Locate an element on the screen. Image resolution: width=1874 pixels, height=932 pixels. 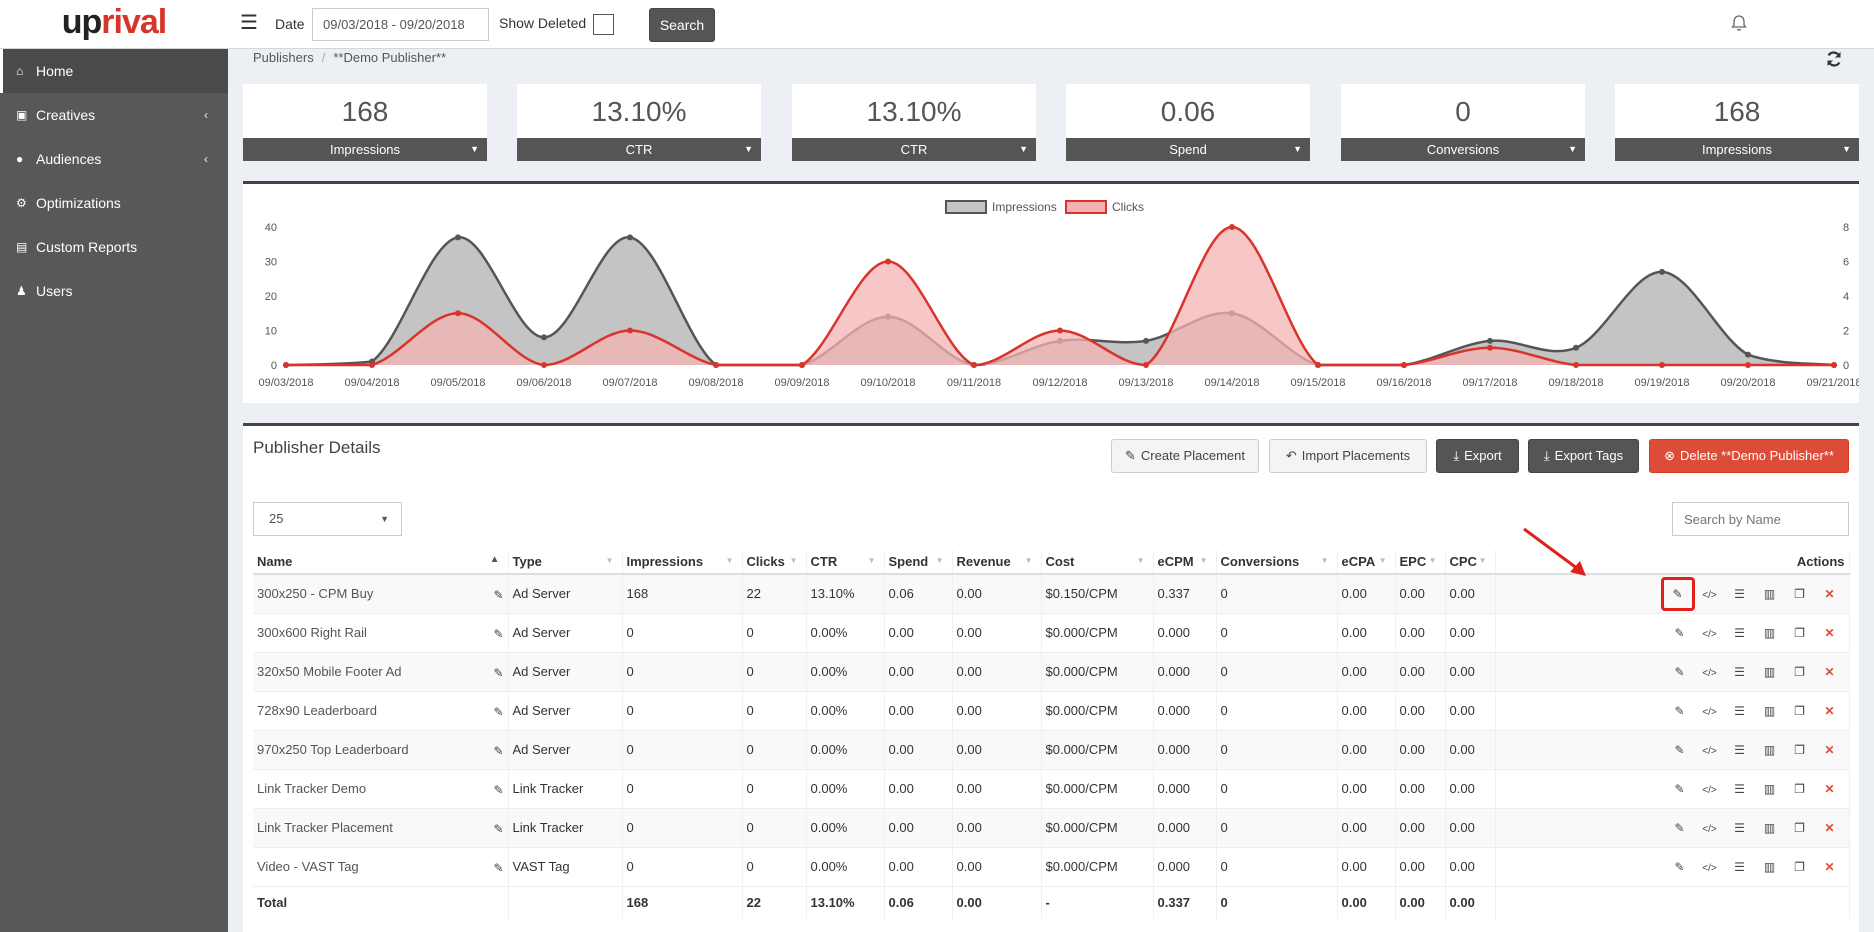
placement-name-link: Link Tracker Placement is located at coordinates (325, 827).